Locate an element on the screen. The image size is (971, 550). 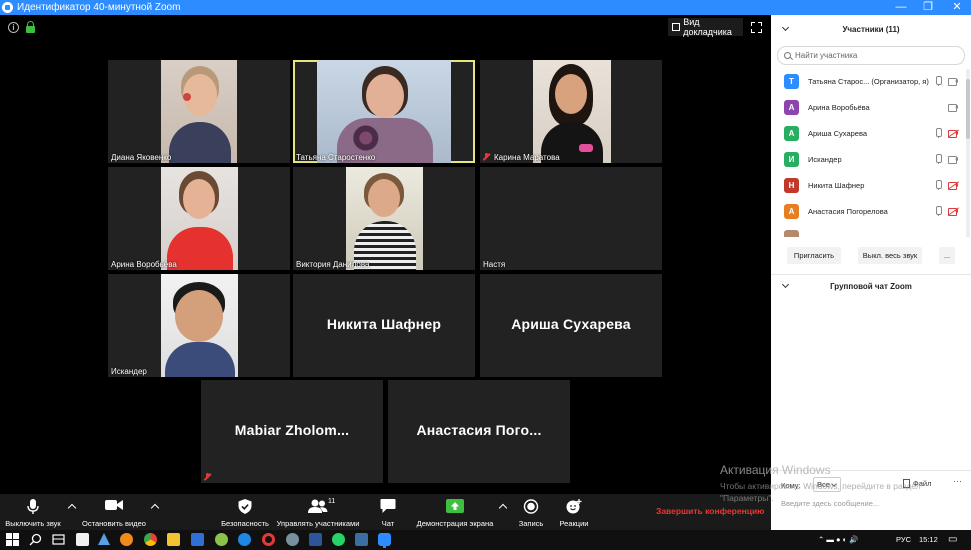
participant-row-name: Ариша Сухарева is located at coordinates (838, 133).